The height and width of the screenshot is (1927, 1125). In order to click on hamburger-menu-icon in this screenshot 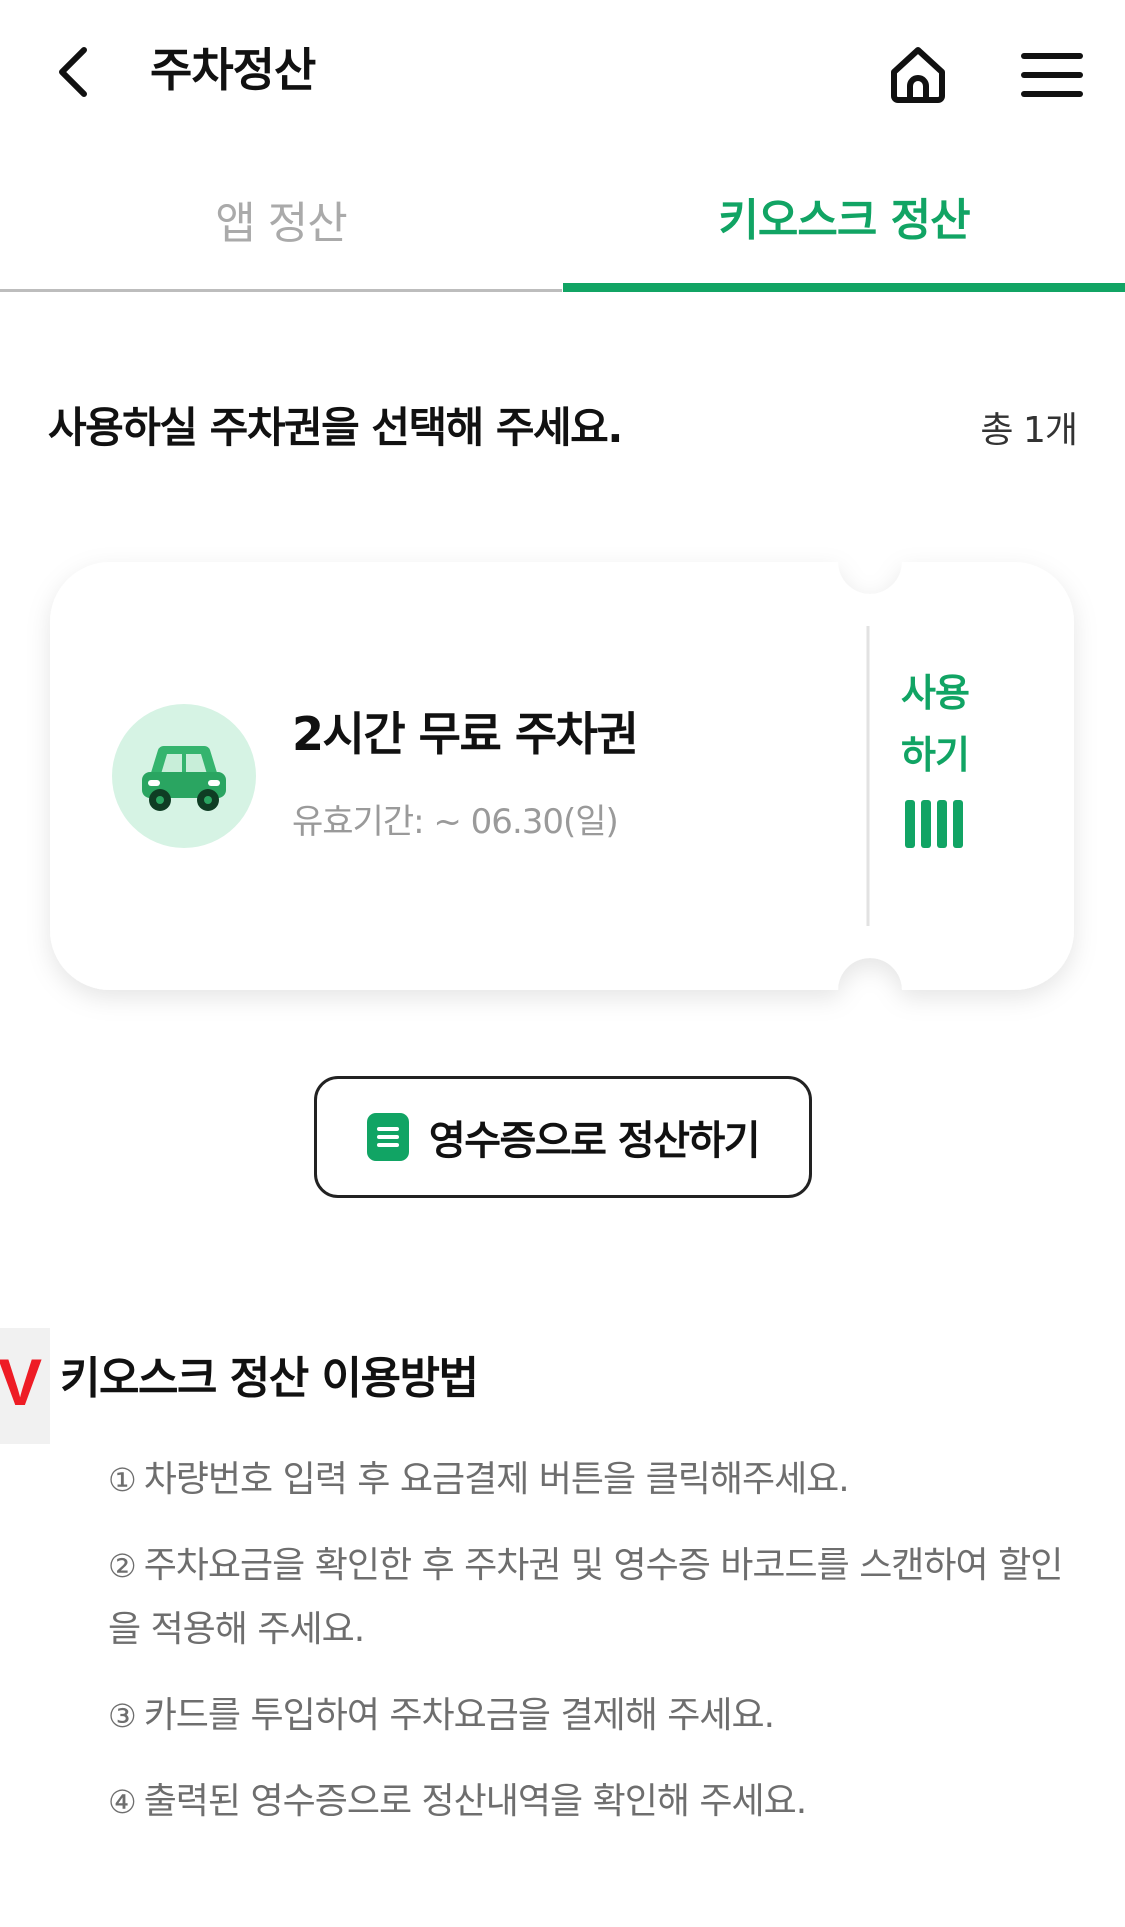, I will do `click(1052, 75)`.